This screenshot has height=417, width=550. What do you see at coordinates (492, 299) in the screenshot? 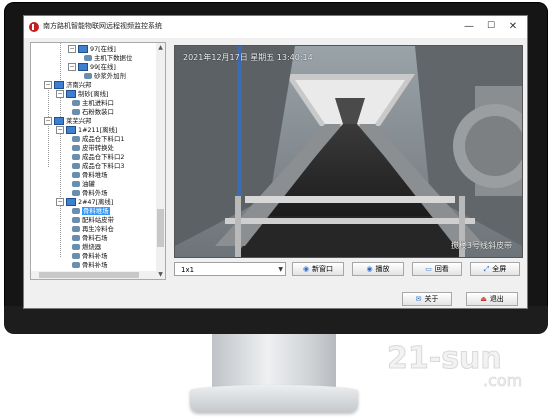
I see `exit-button: ⏏ 退出` at bounding box center [492, 299].